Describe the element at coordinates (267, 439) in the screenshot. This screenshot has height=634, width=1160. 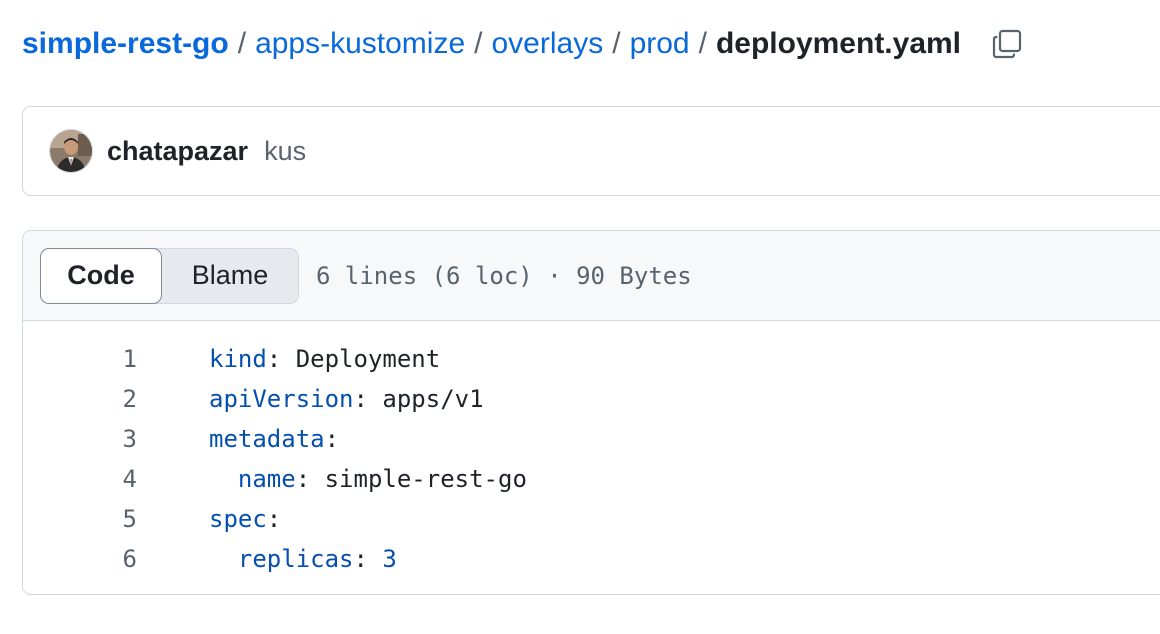
I see `yaml-key: metadata` at that location.